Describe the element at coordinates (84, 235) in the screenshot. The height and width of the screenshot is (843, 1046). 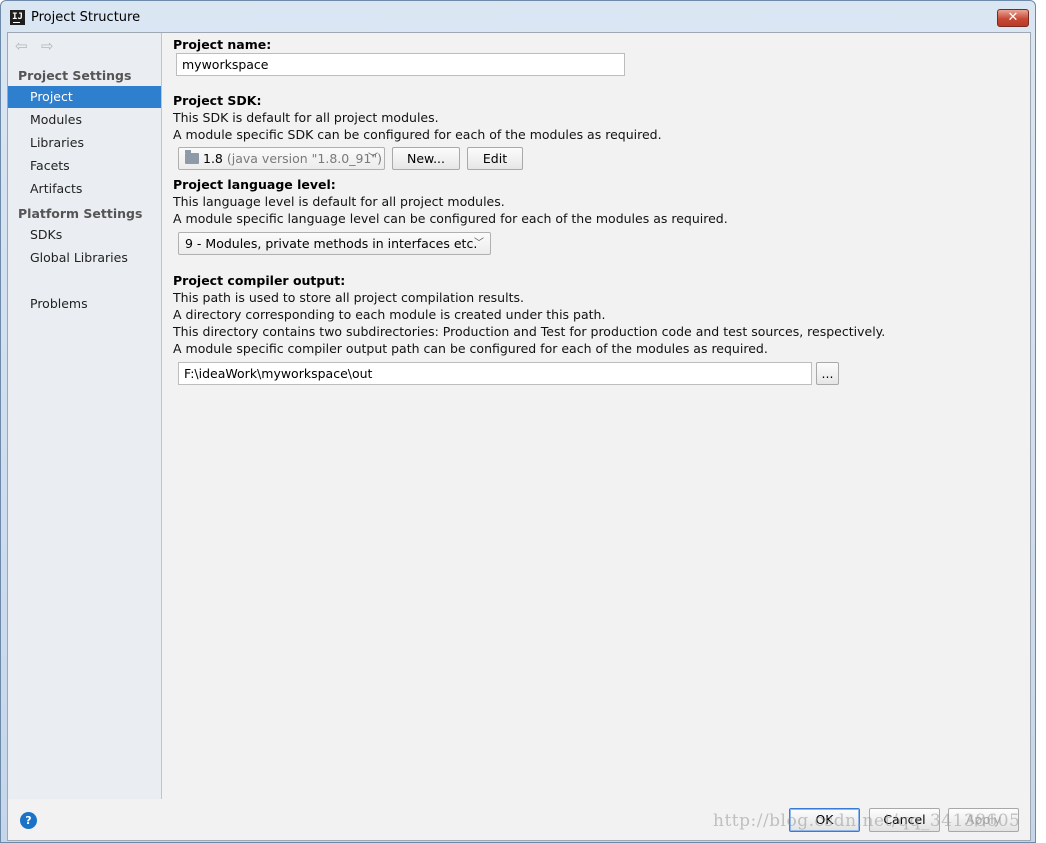
I see `sidebar-item-sdks: SDKs` at that location.